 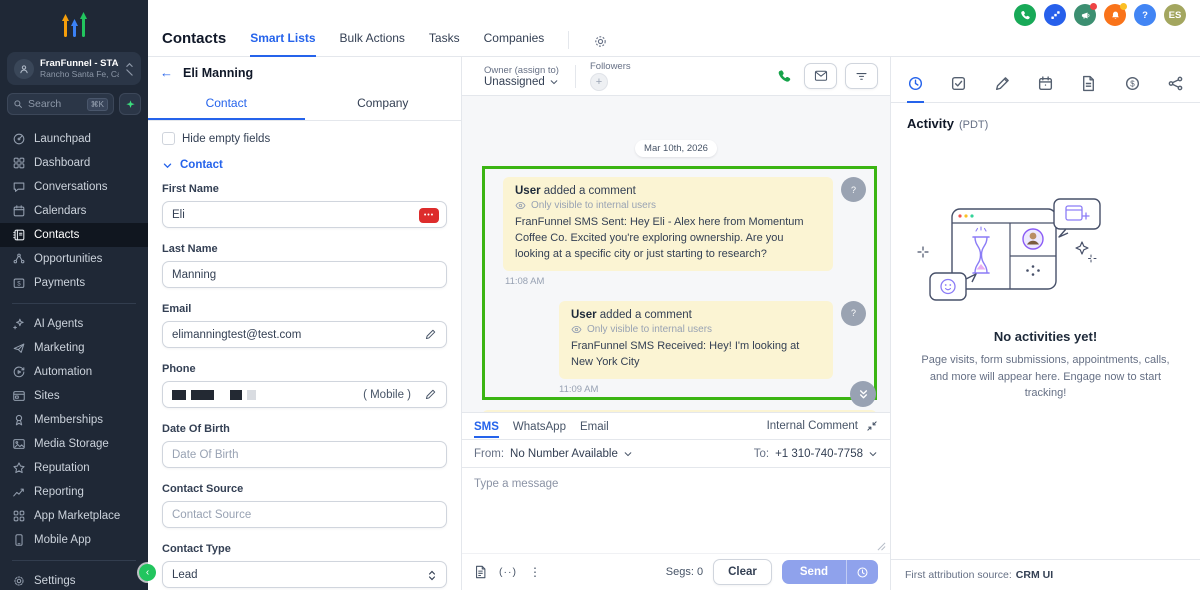 I want to click on sidebar-item-opportunities: Opportunities, so click(x=74, y=259).